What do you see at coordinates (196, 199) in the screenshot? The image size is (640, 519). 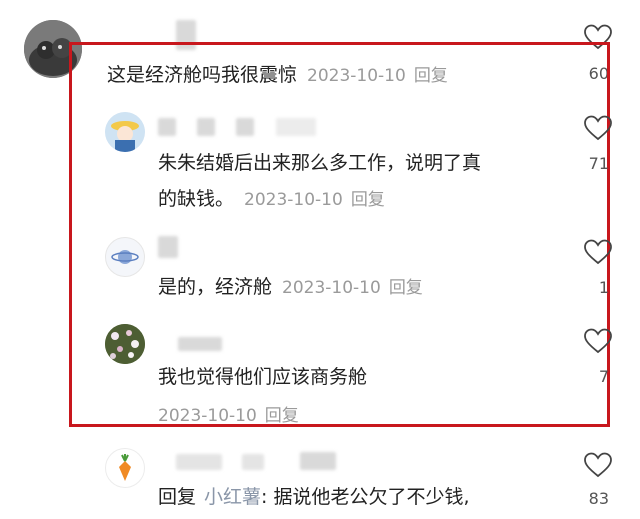 I see `reply-body: 的缺钱。` at bounding box center [196, 199].